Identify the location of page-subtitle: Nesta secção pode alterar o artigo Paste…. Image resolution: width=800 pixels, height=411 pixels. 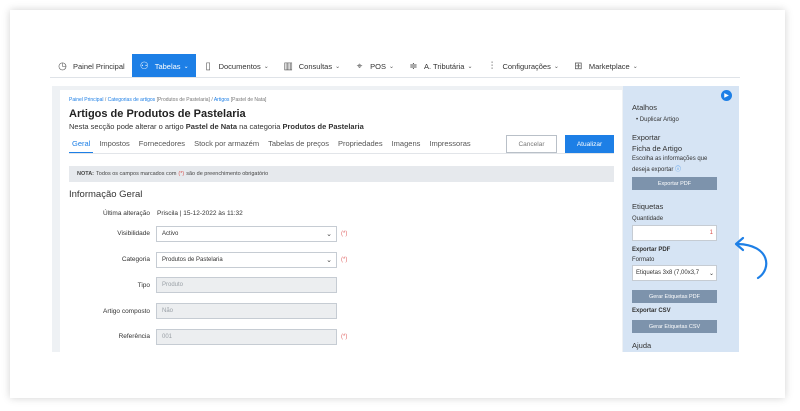
(216, 126).